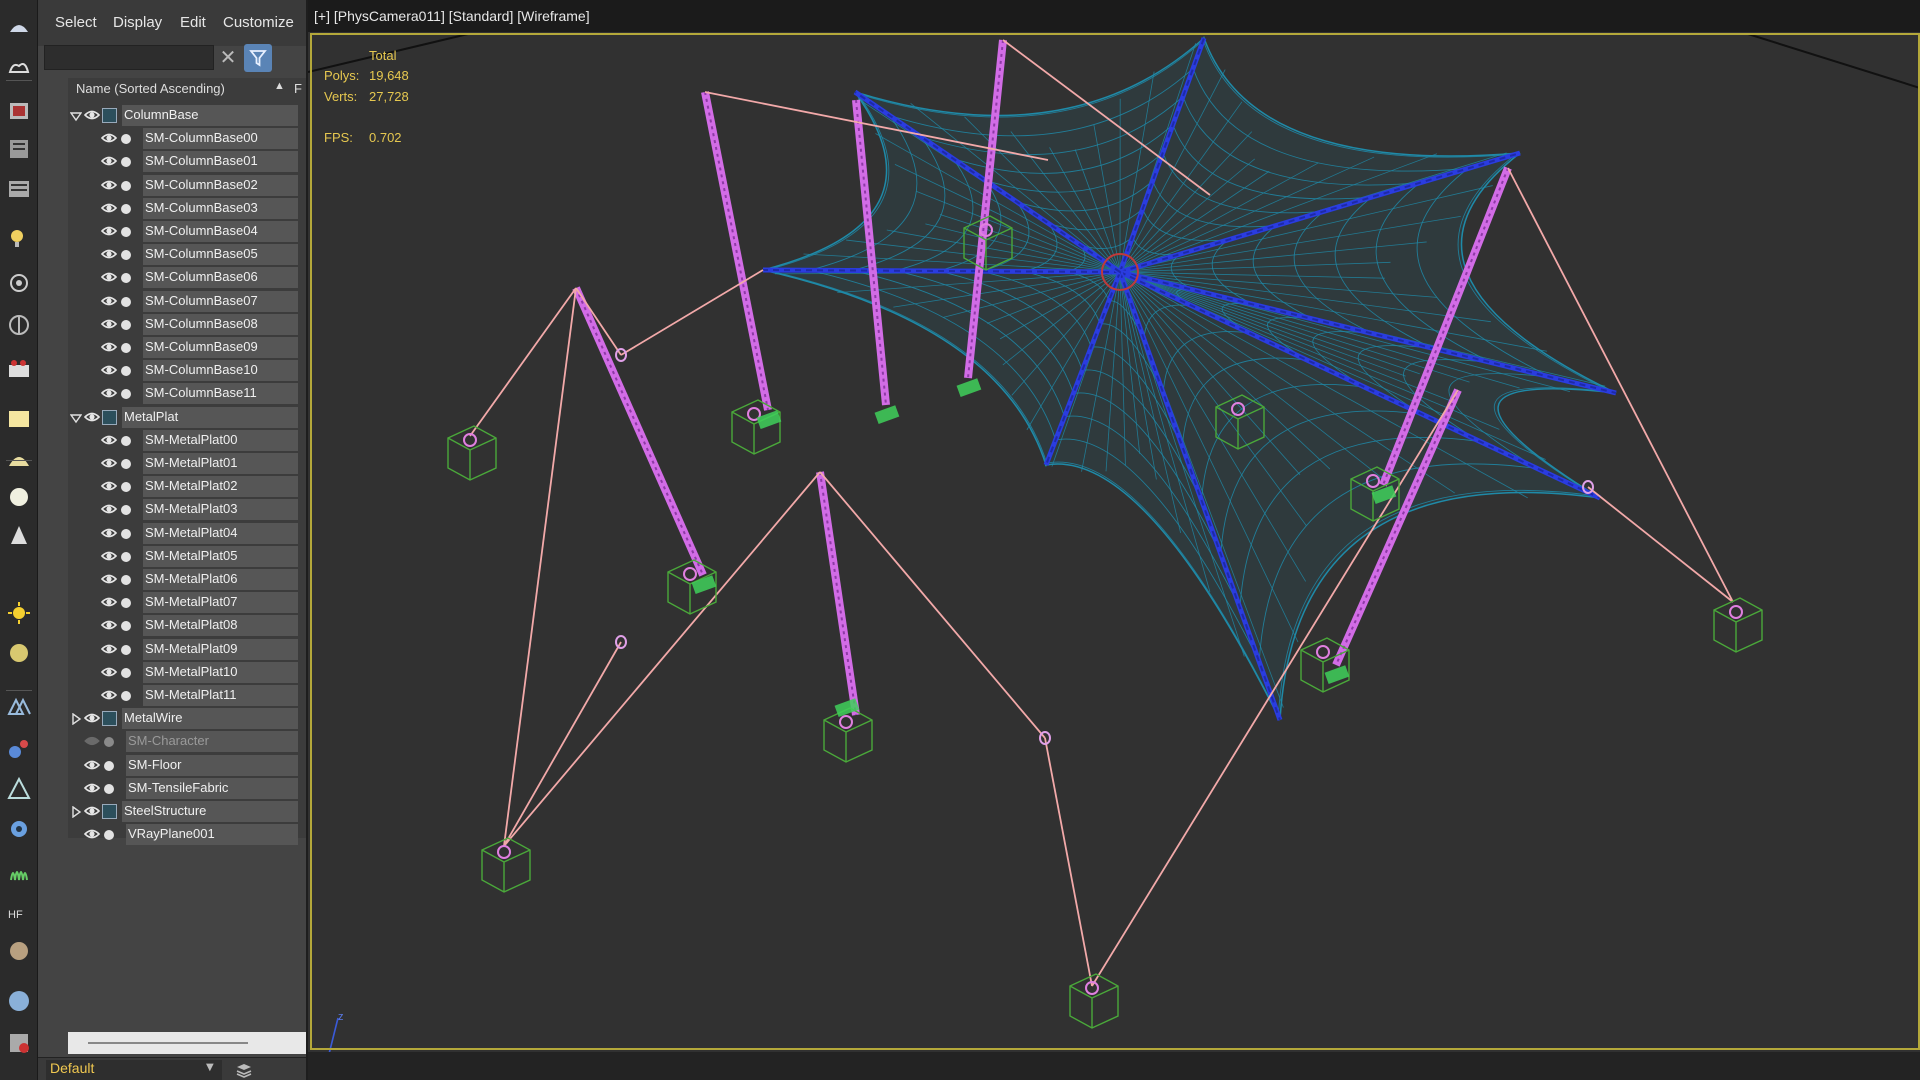  Describe the element at coordinates (183, 556) in the screenshot. I see `object-row: SM-MetalPlat05` at that location.